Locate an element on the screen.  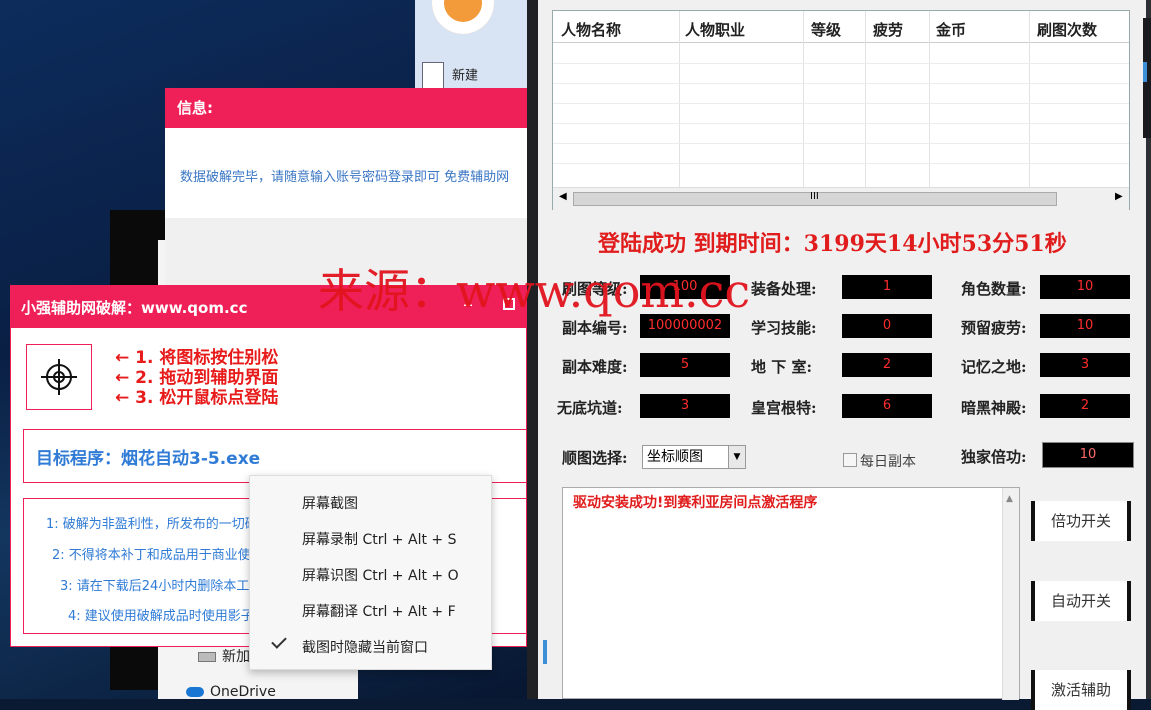
step-2: ← 2. 拖动到辅助界面 is located at coordinates (197, 378).